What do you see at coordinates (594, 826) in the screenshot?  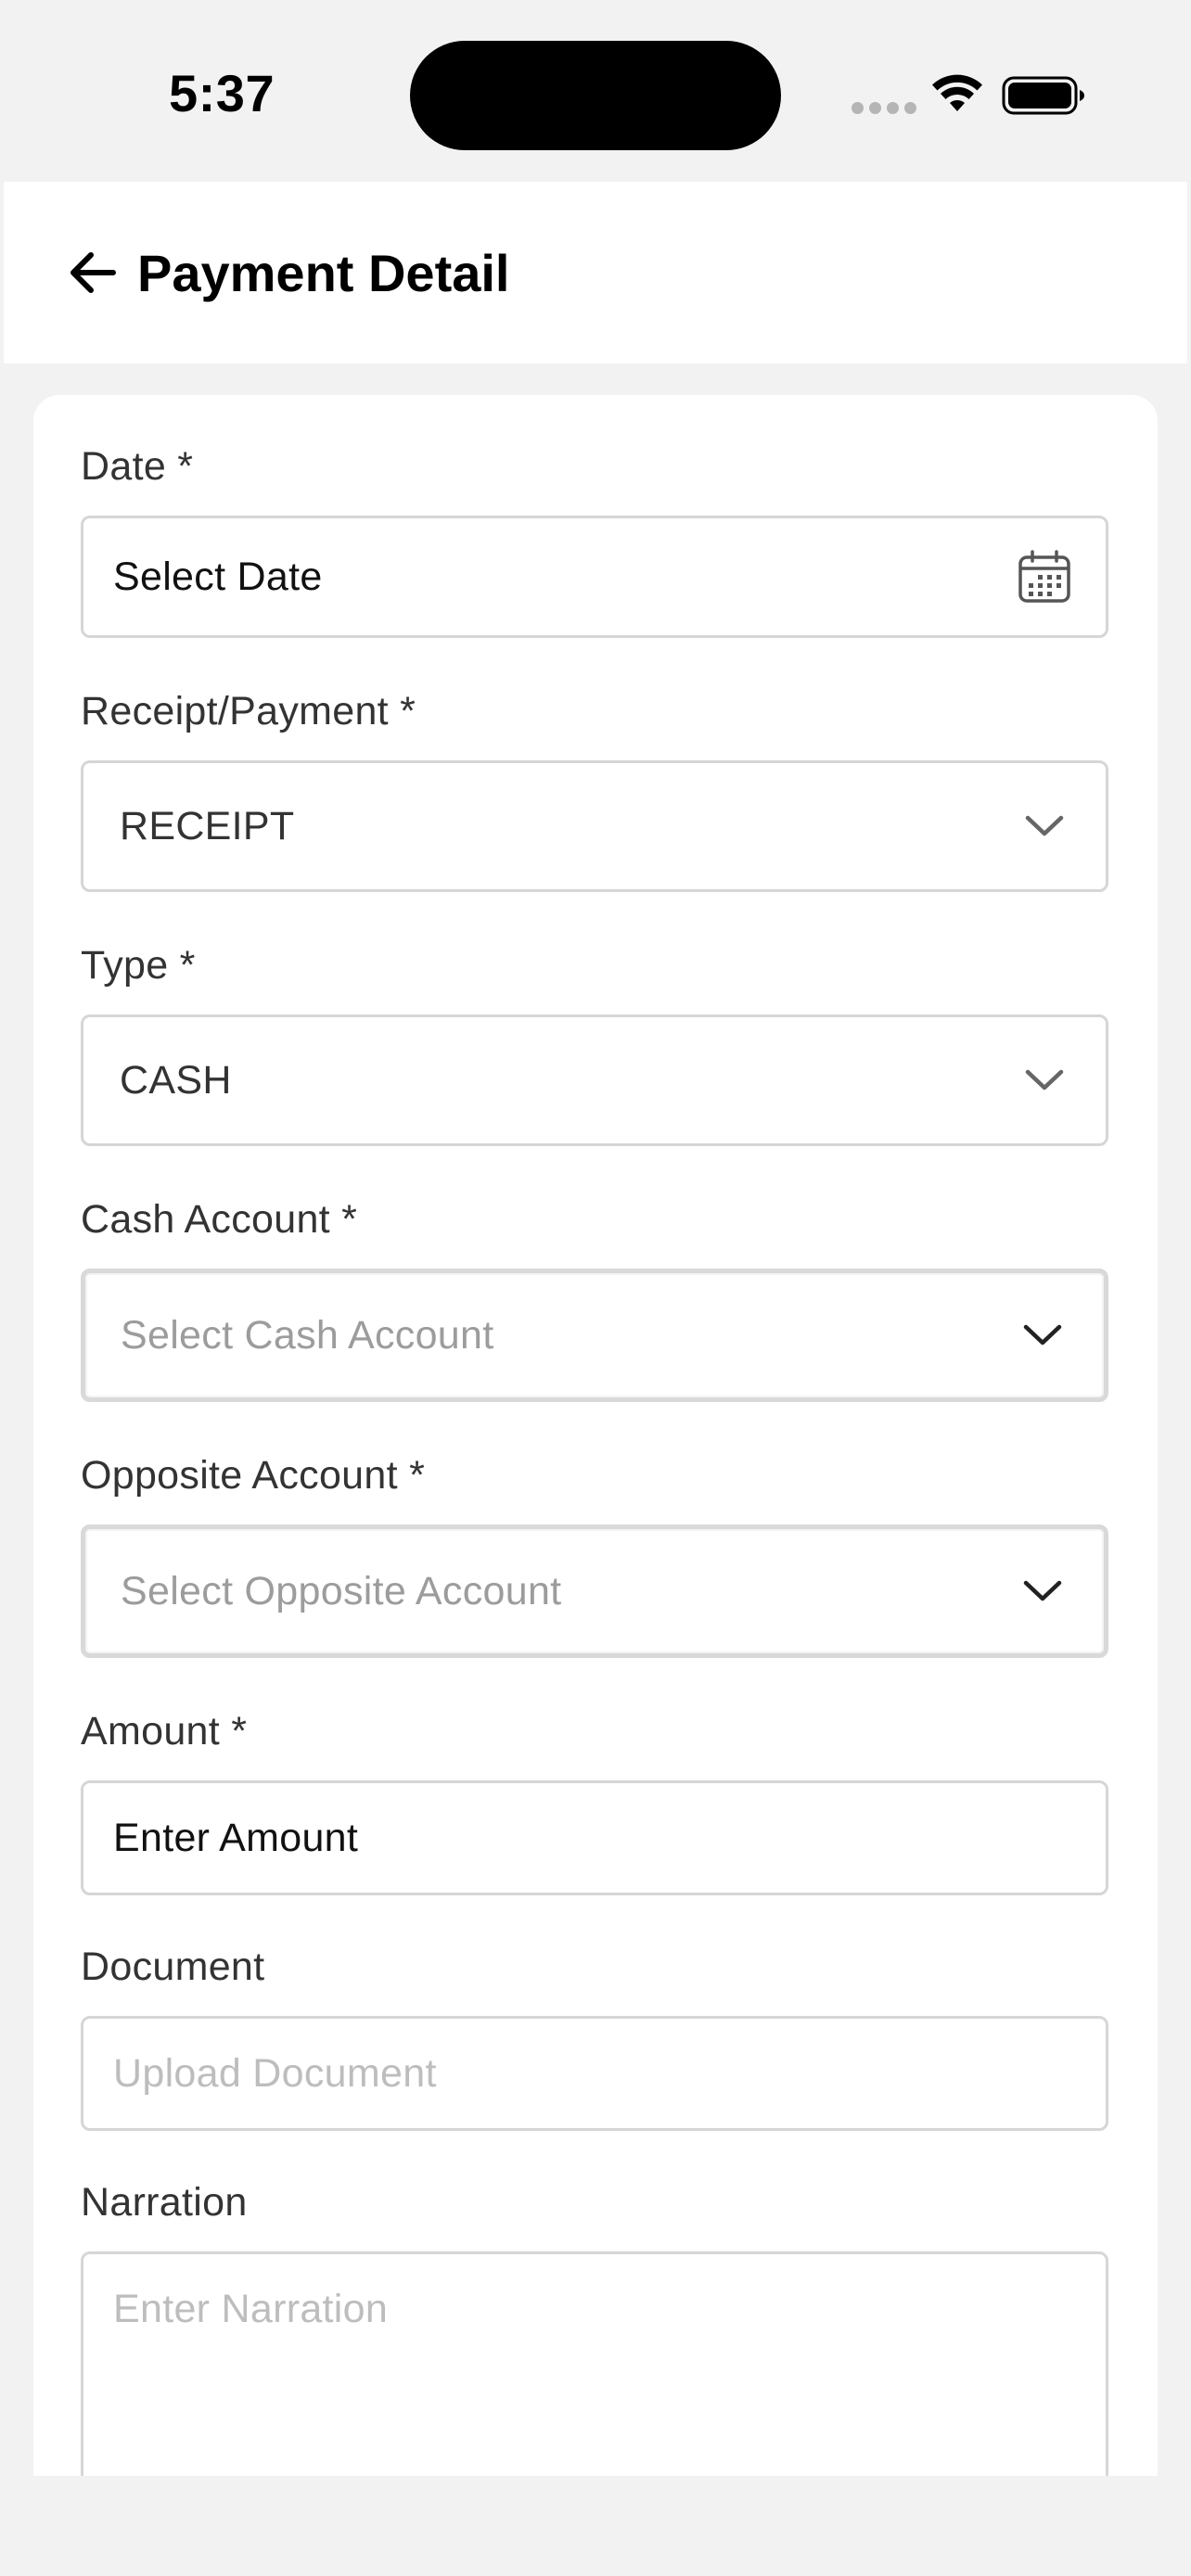 I see `receipt-payment-select: RECEIPT` at bounding box center [594, 826].